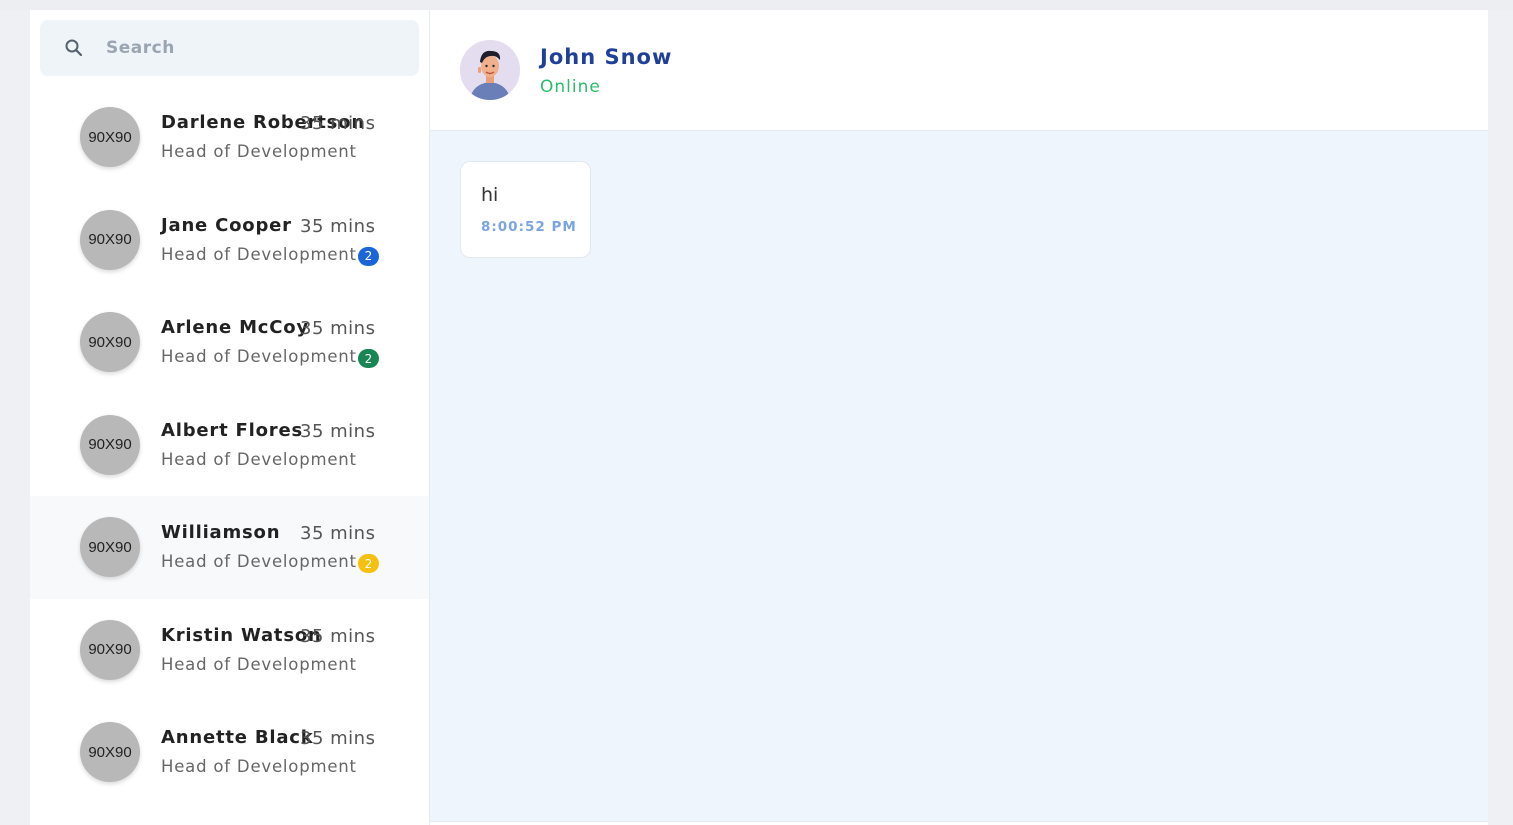 This screenshot has height=825, width=1513. I want to click on top-strip, so click(756, 5).